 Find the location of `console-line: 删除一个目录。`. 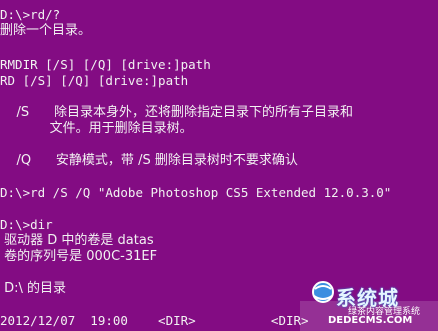

console-line: 删除一个目录。 is located at coordinates (46, 30).